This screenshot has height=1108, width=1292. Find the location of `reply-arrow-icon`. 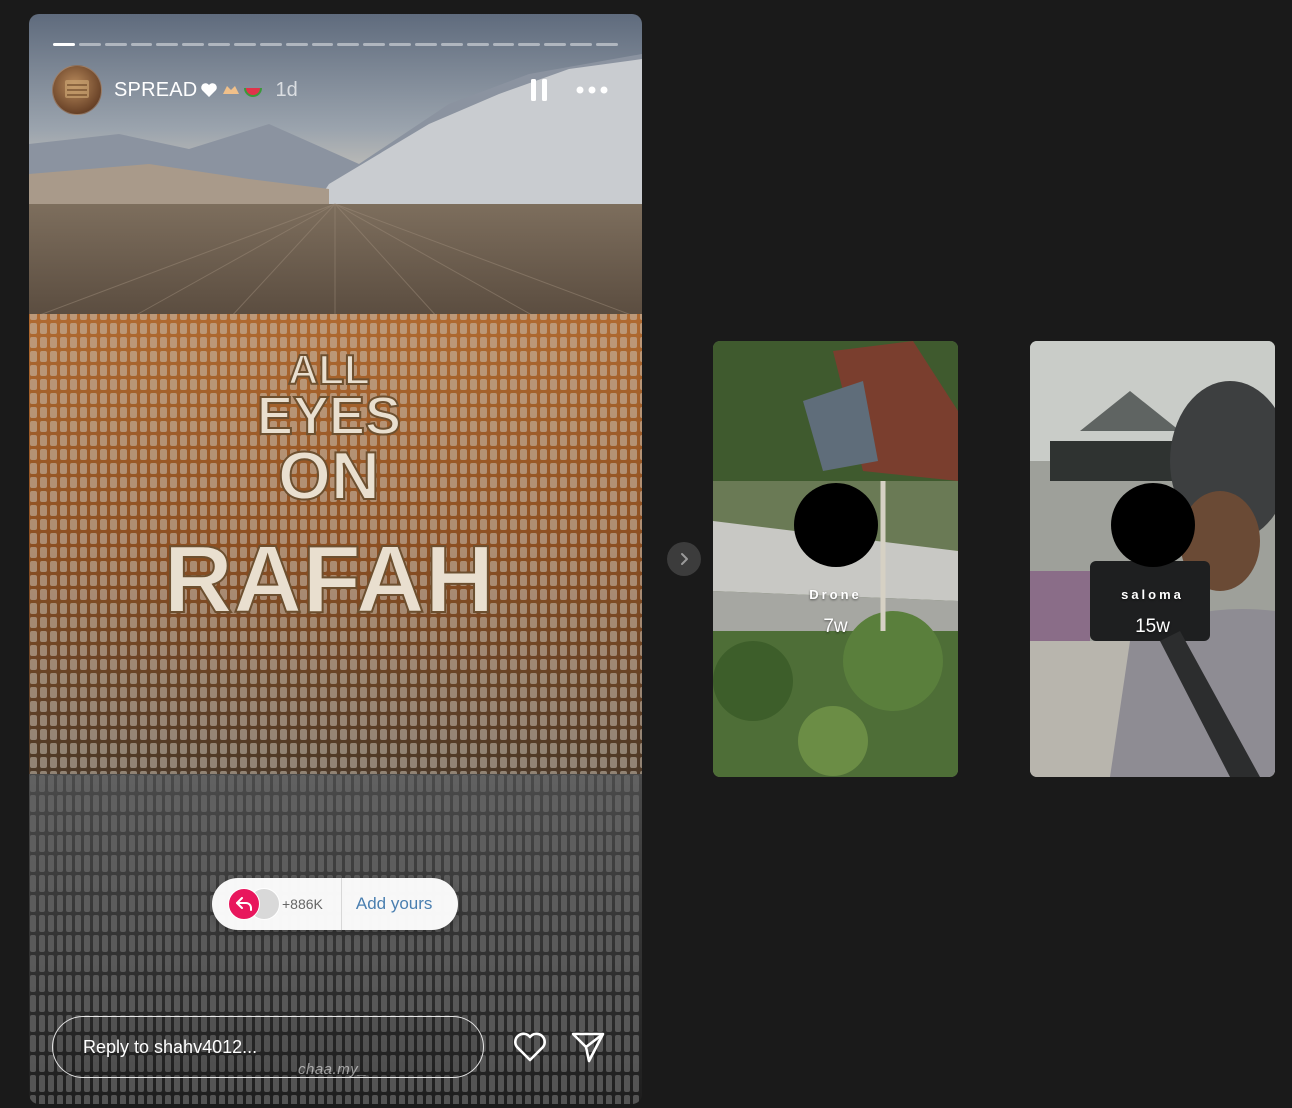

reply-arrow-icon is located at coordinates (244, 904).